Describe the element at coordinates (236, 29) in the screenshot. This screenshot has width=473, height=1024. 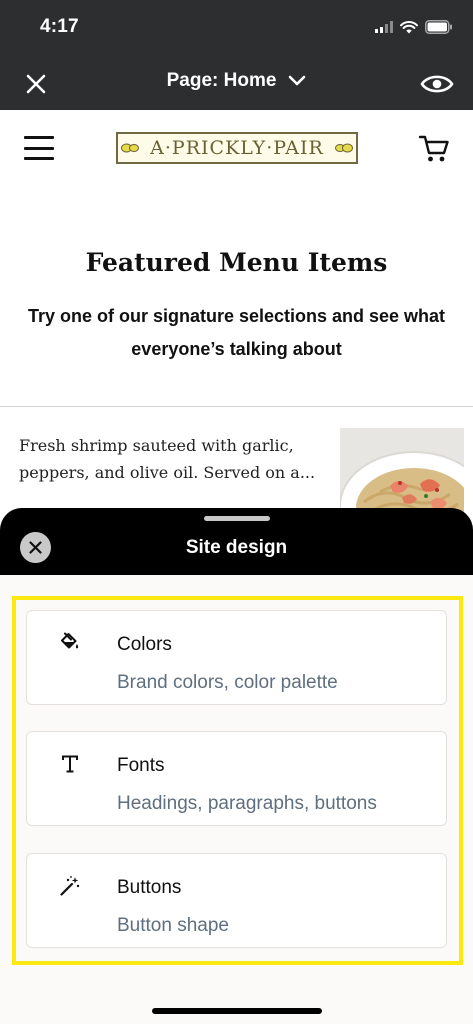
I see `status-bar: 4:17` at that location.